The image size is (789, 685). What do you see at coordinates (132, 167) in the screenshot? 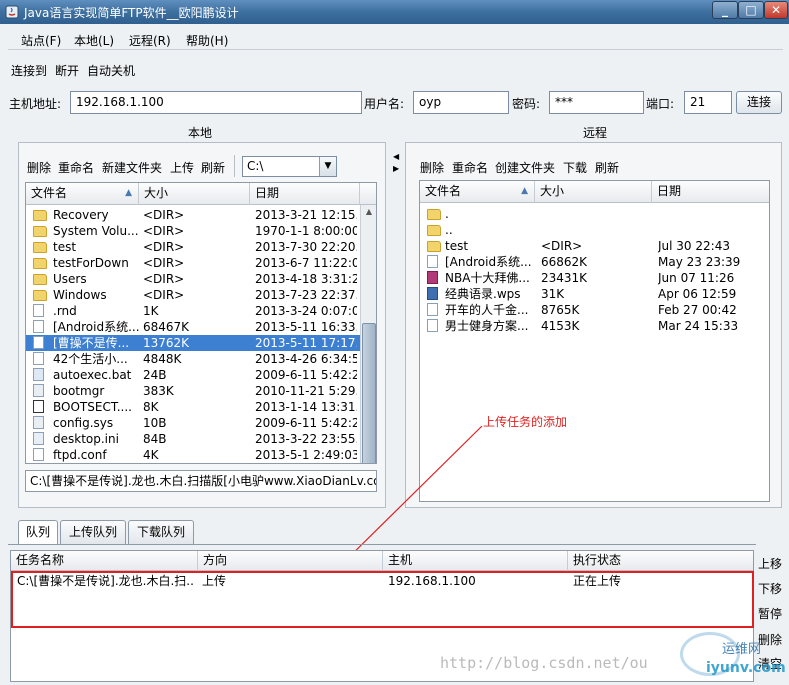
I see `local-new-folder-button: 新建文件夹` at bounding box center [132, 167].